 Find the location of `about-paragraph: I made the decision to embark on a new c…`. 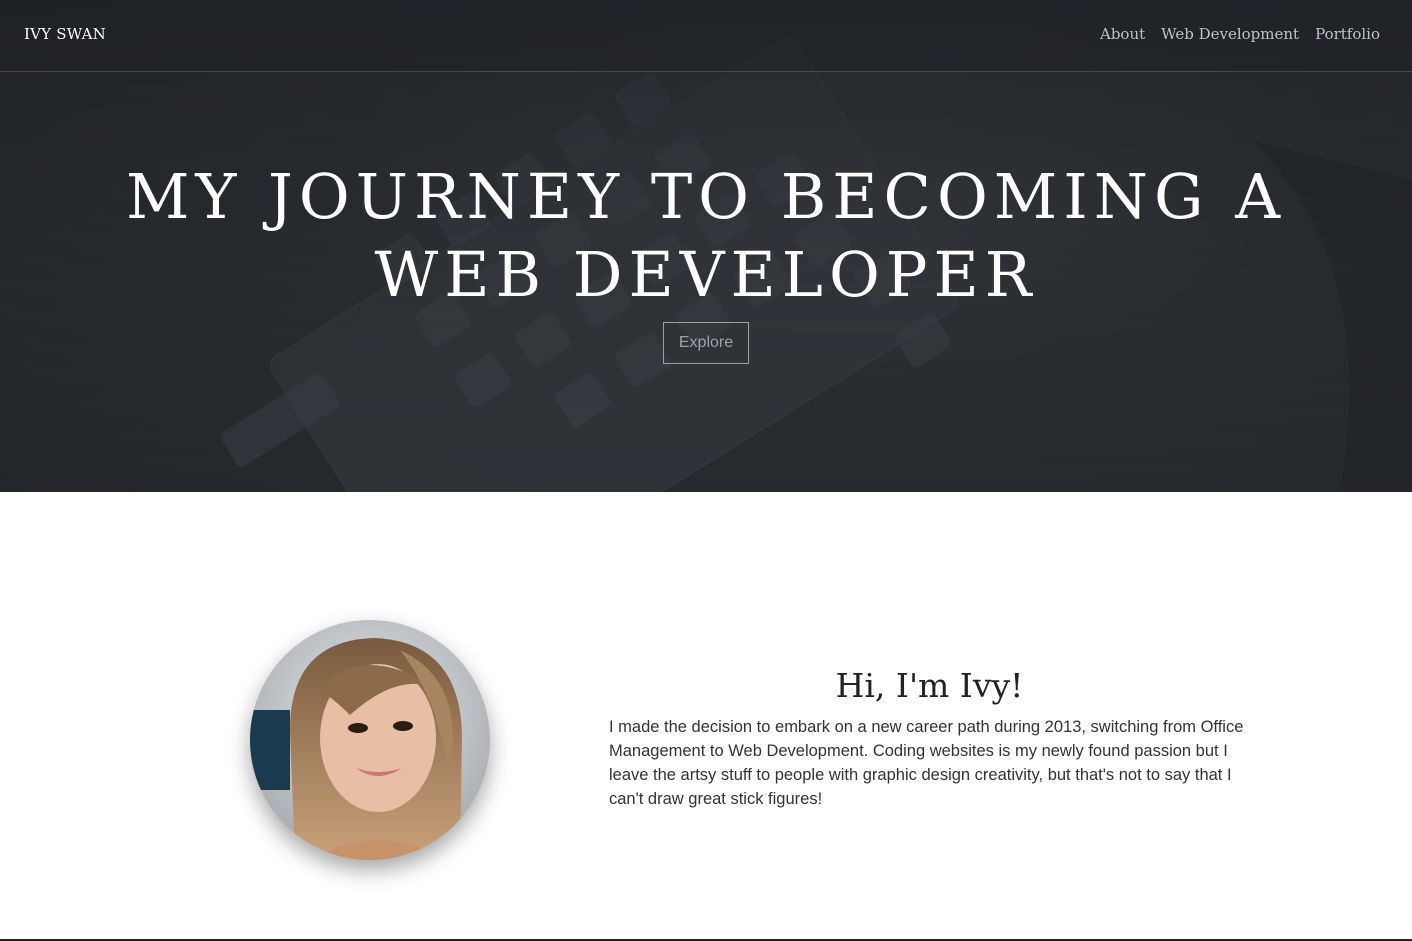

about-paragraph: I made the decision to embark on a new c… is located at coordinates (926, 763).